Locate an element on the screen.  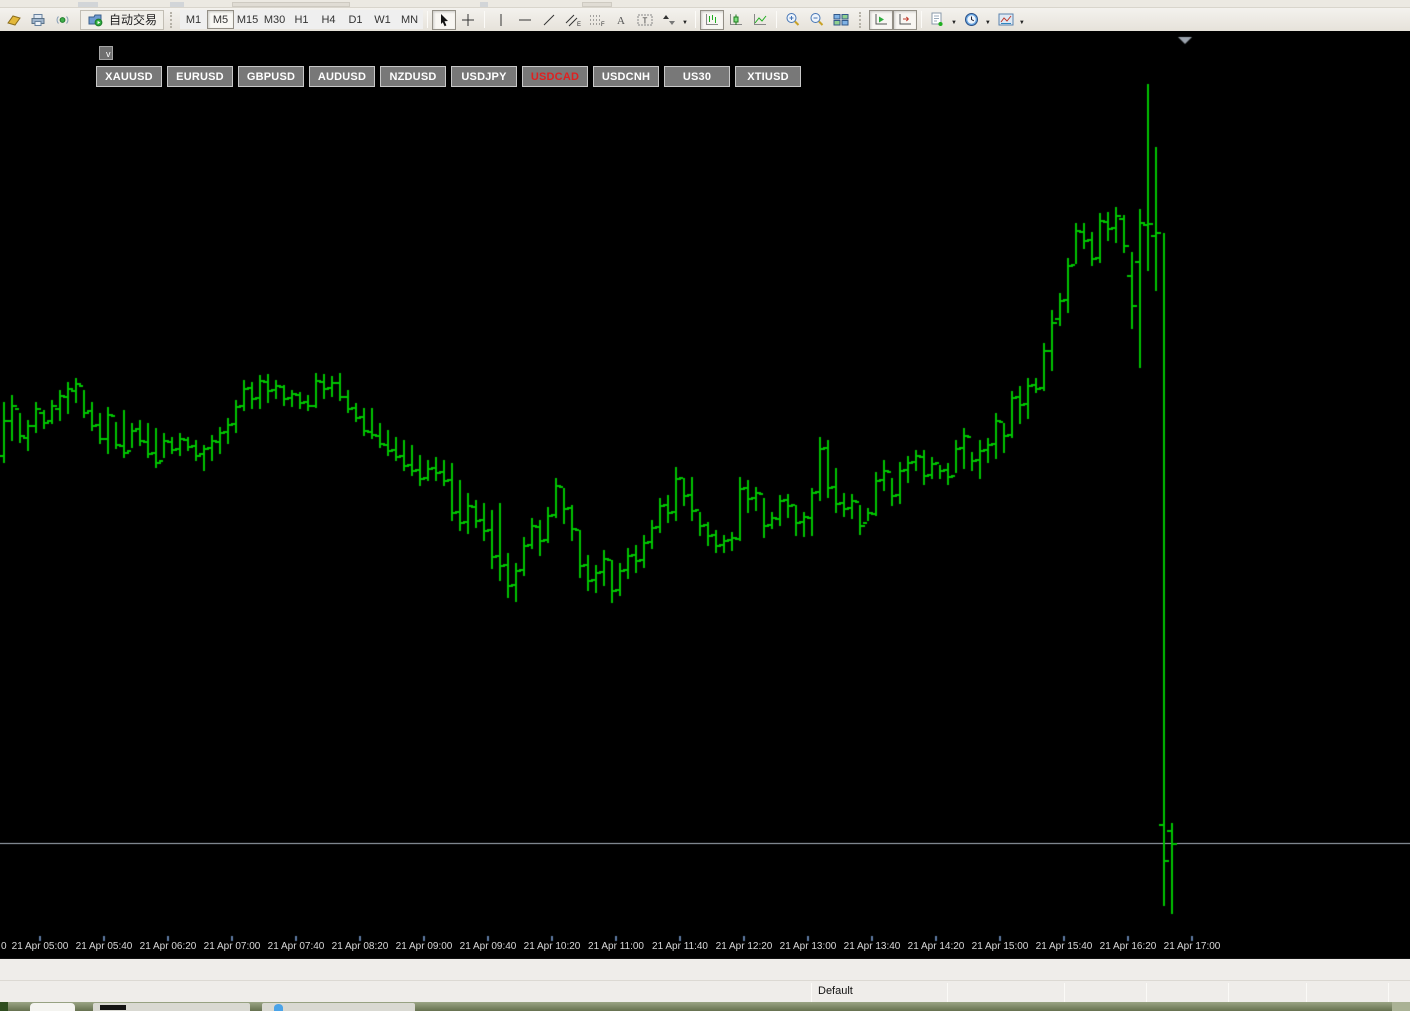
fibonacci-icon: F is located at coordinates (597, 20).